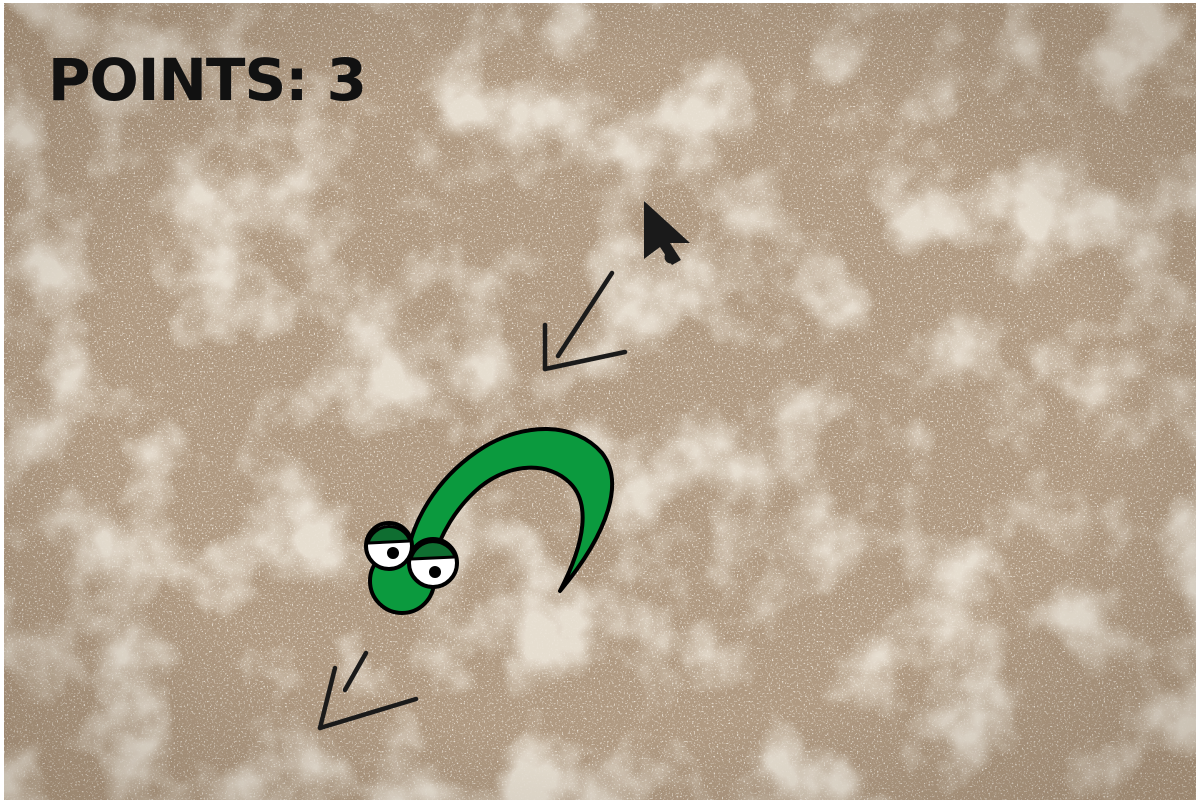 The image size is (1200, 803). Describe the element at coordinates (207, 80) in the screenshot. I see `points-counter: POINTS: 3` at that location.